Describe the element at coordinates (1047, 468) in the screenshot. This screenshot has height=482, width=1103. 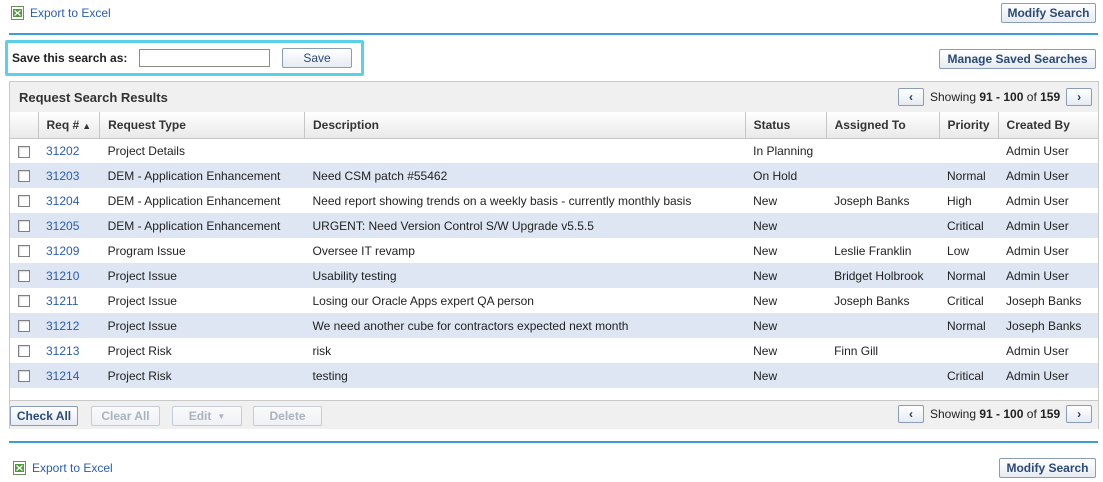
I see `modify-search-button-bottom: Modify Search` at that location.